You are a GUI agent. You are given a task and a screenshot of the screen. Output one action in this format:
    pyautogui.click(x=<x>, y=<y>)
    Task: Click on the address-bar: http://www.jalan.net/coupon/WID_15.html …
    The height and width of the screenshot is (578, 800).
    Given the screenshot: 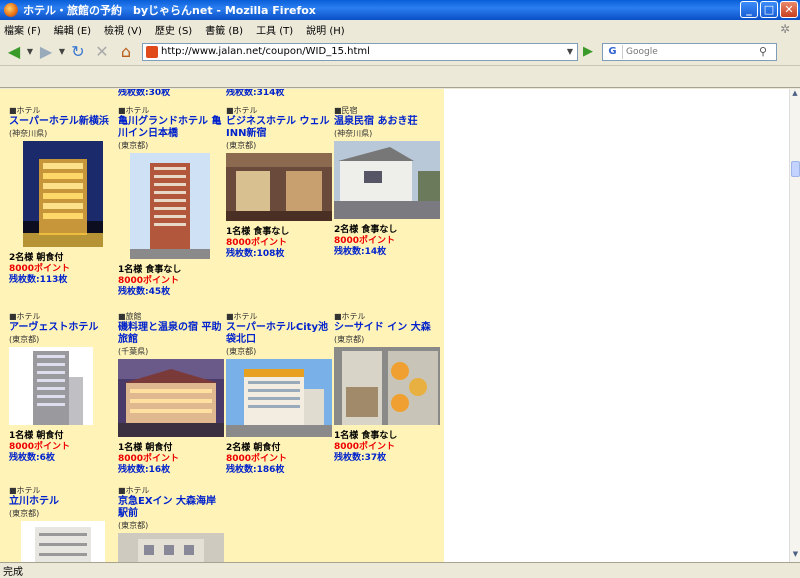 What is the action you would take?
    pyautogui.click(x=360, y=51)
    